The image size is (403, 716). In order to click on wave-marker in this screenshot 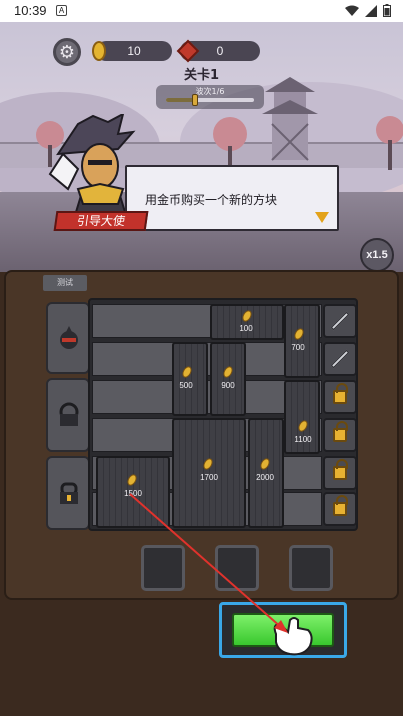, I will do `click(195, 100)`.